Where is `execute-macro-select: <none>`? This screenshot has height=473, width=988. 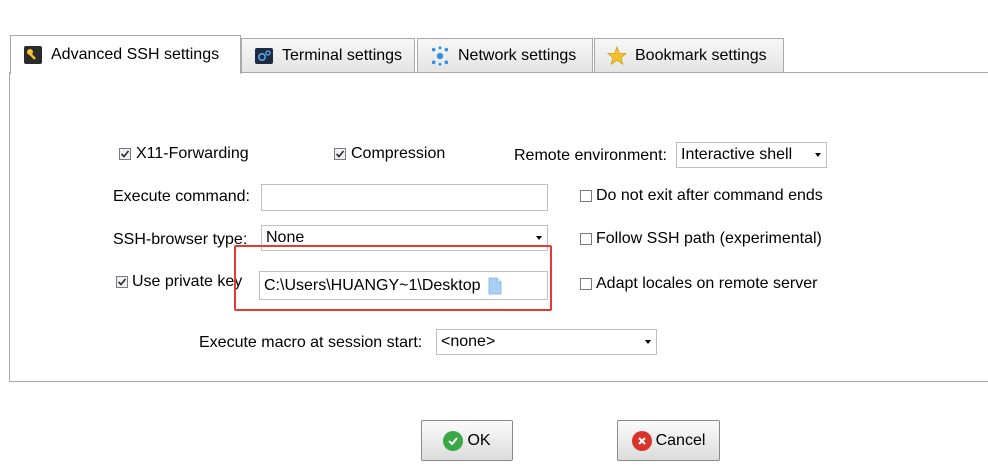
execute-macro-select: <none> is located at coordinates (546, 342).